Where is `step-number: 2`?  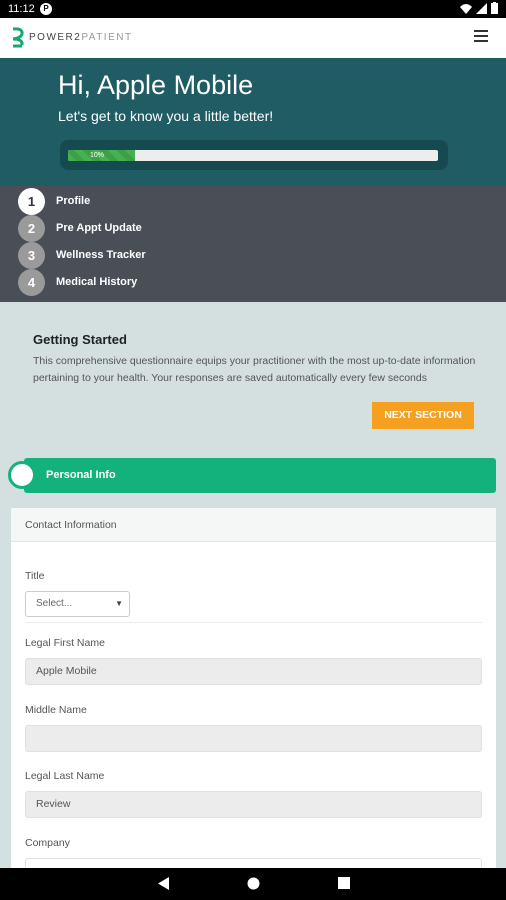 step-number: 2 is located at coordinates (31, 228).